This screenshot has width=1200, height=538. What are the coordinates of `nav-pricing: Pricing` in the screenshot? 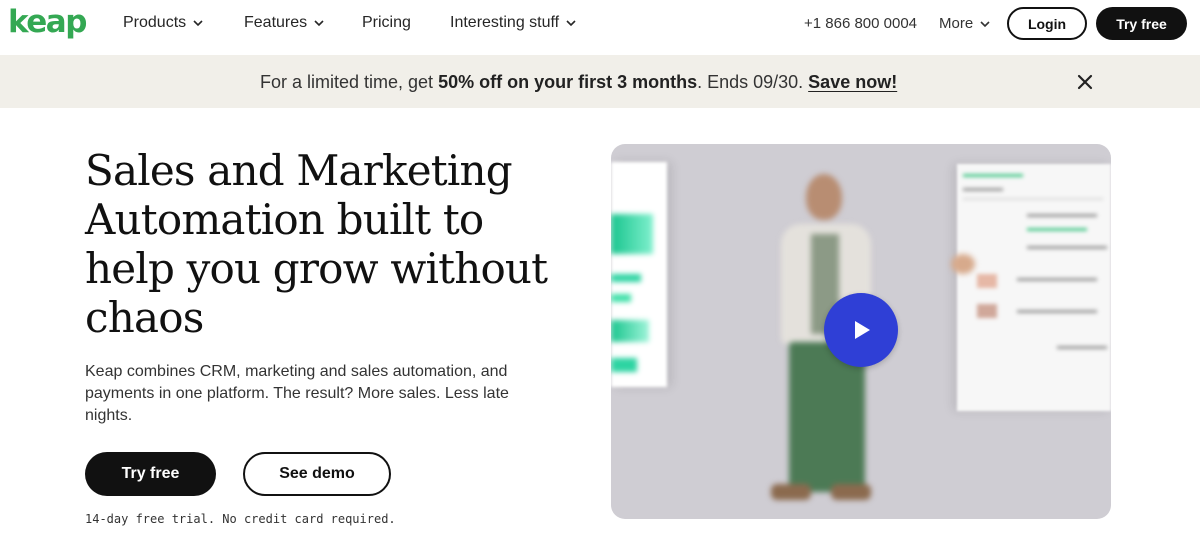 It's located at (386, 23).